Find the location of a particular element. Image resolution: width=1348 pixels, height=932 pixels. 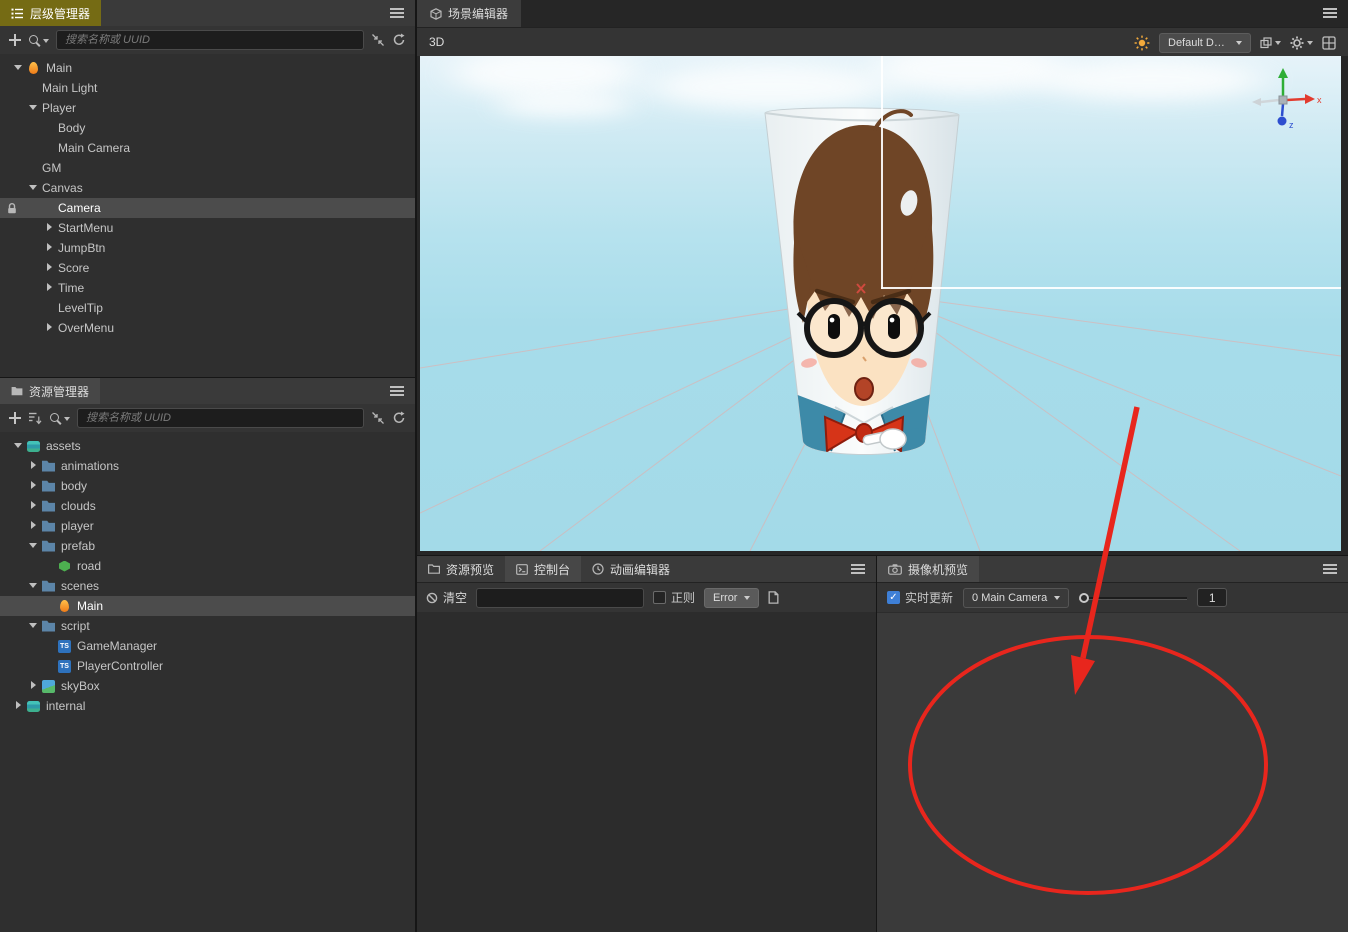

tree-row: OverMenu is located at coordinates (207, 328).